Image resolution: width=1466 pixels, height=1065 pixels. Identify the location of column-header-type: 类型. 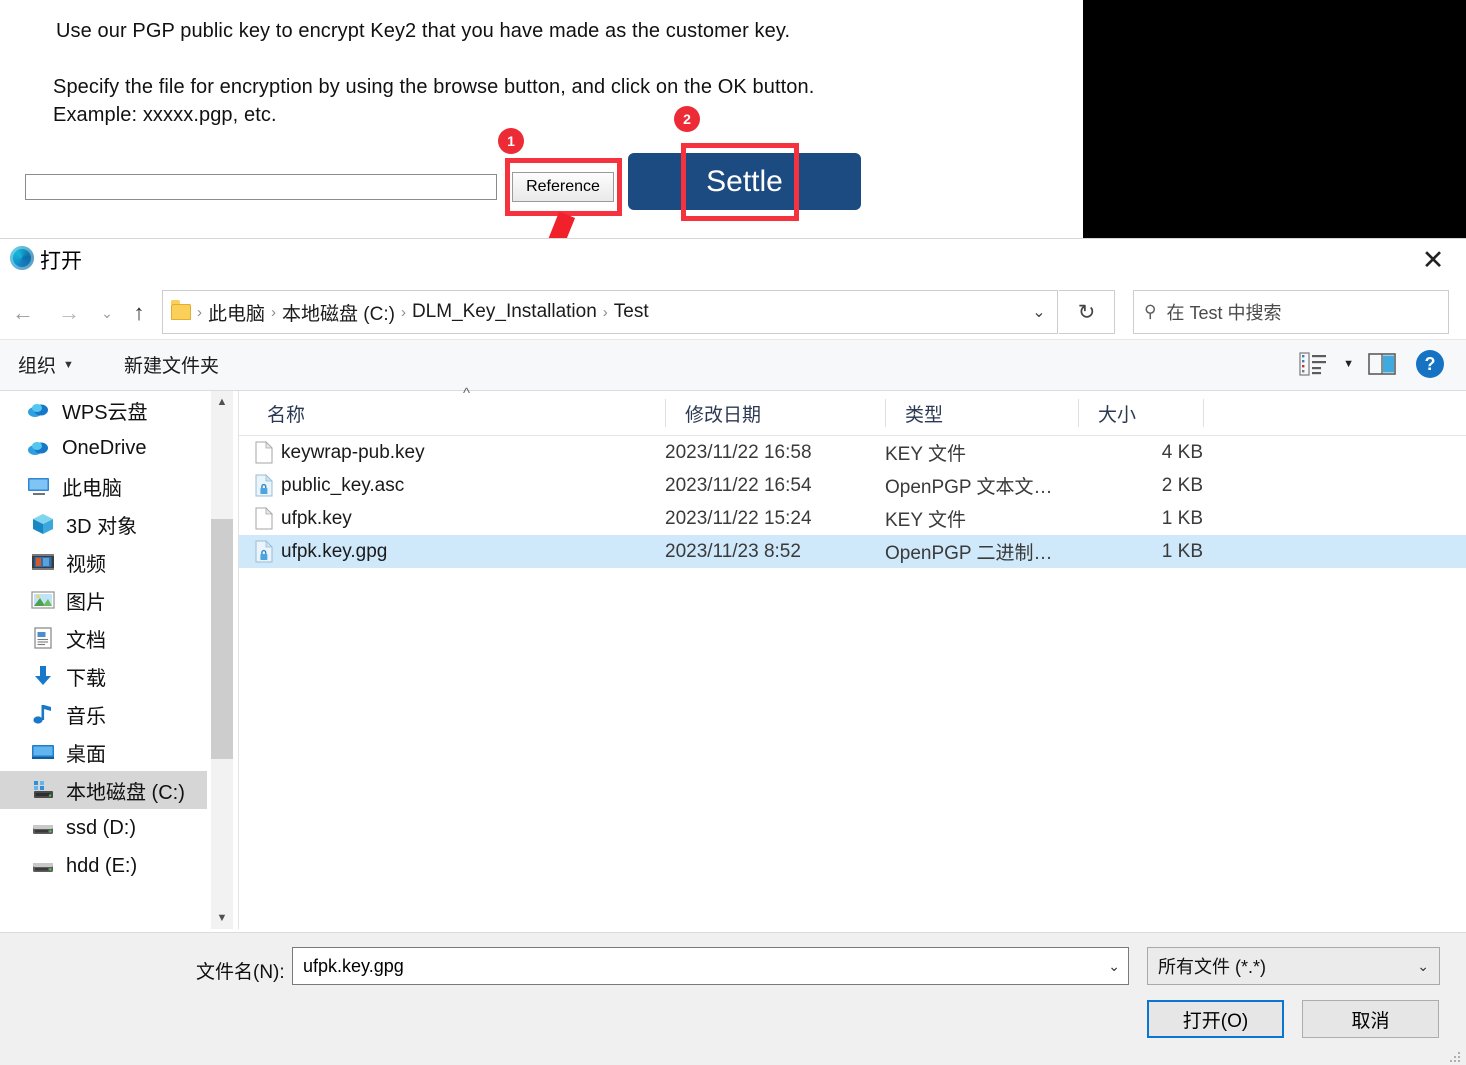
(914, 413).